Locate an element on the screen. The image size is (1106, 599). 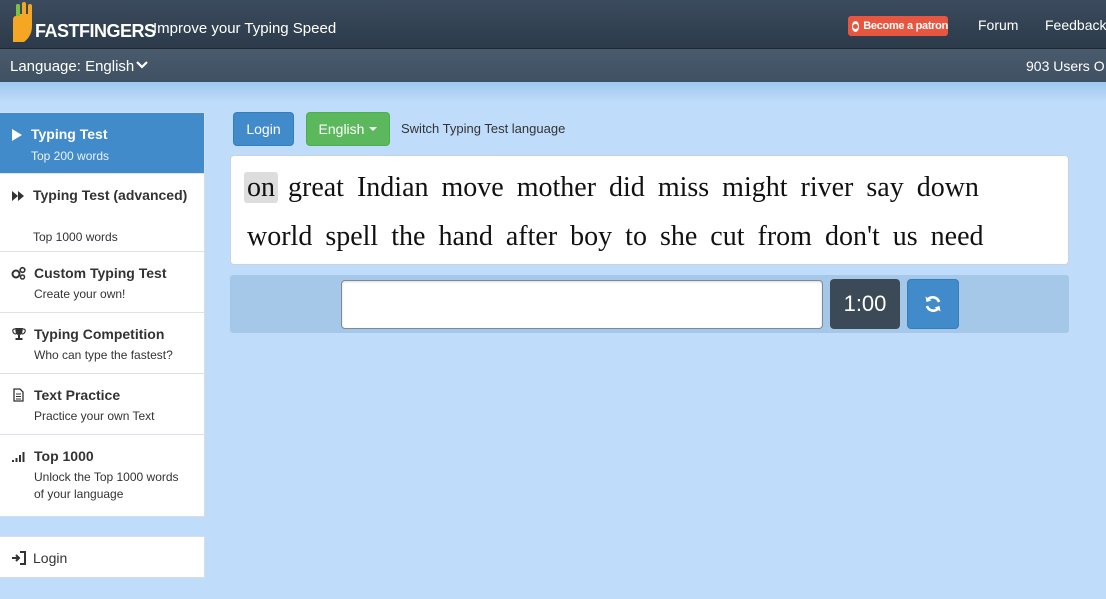
word: she is located at coordinates (678, 236).